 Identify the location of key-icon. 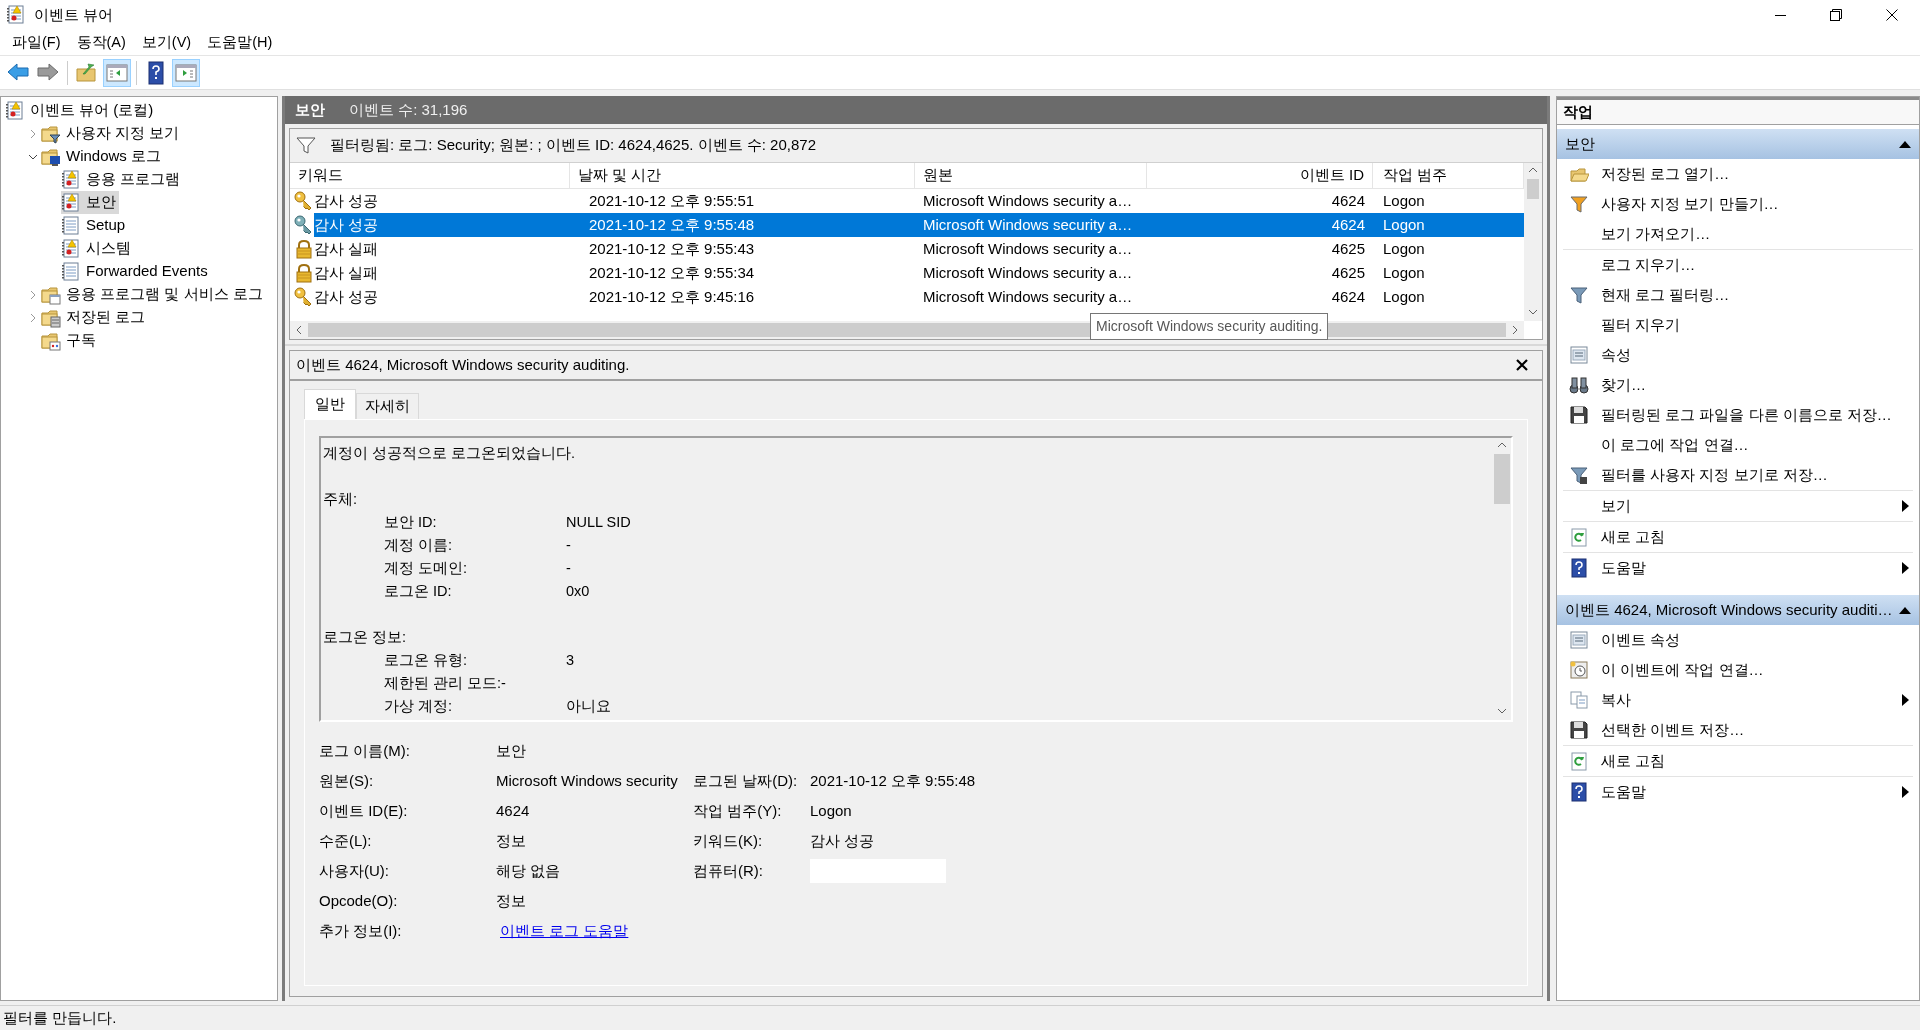
(304, 201).